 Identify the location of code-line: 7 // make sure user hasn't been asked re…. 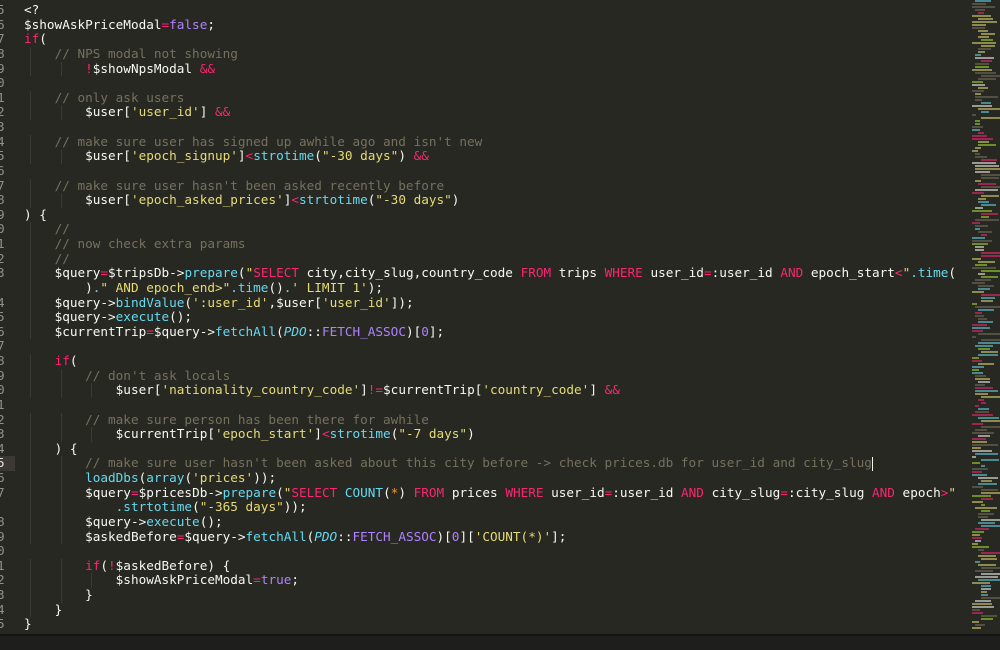
(484, 186).